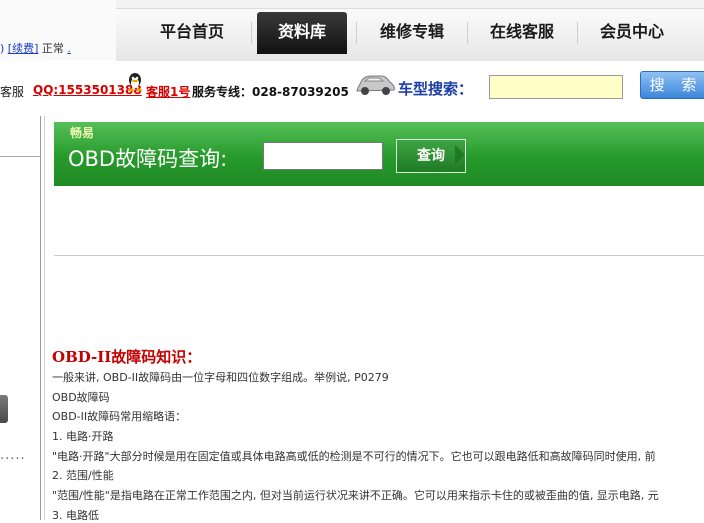 The width and height of the screenshot is (704, 523). I want to click on knowledge-line: 2. 范围/性能, so click(83, 475).